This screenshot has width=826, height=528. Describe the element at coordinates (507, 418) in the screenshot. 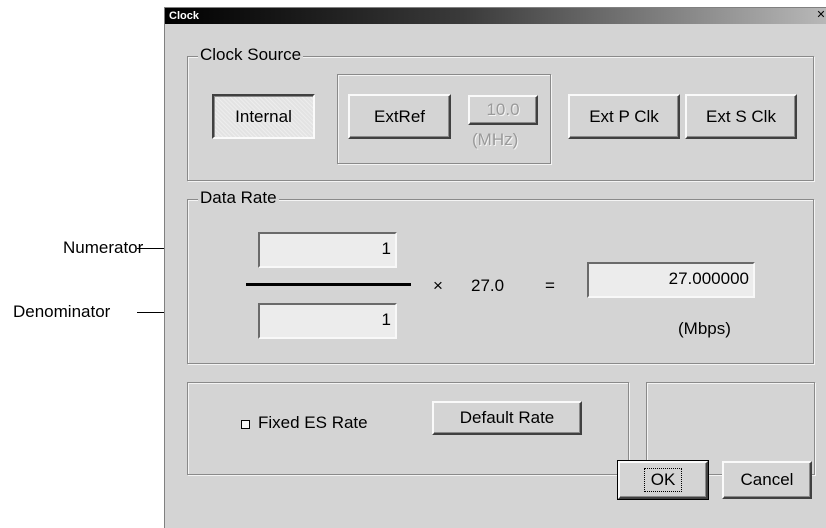

I see `default-rate-button: Default Rate` at that location.